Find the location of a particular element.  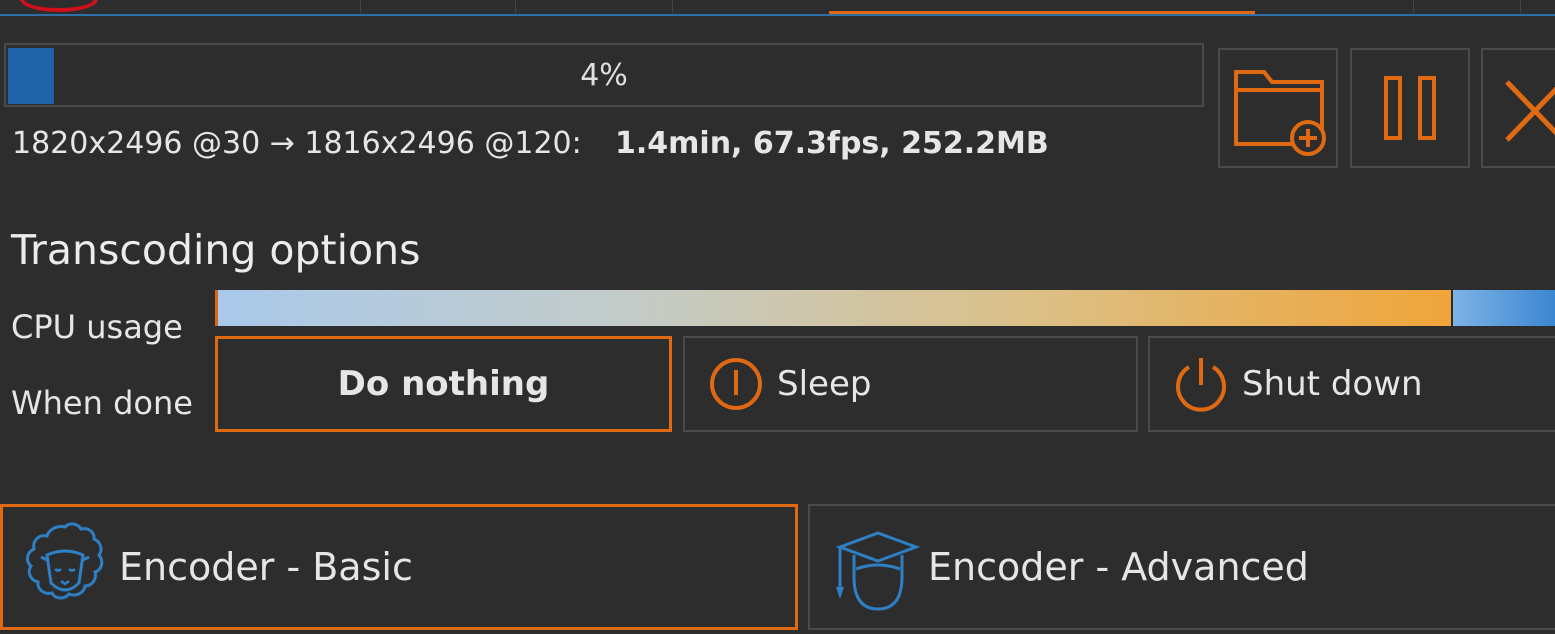

conversion-text: 1820x2496 @30 → 1816x2496 @120: is located at coordinates (297, 143).